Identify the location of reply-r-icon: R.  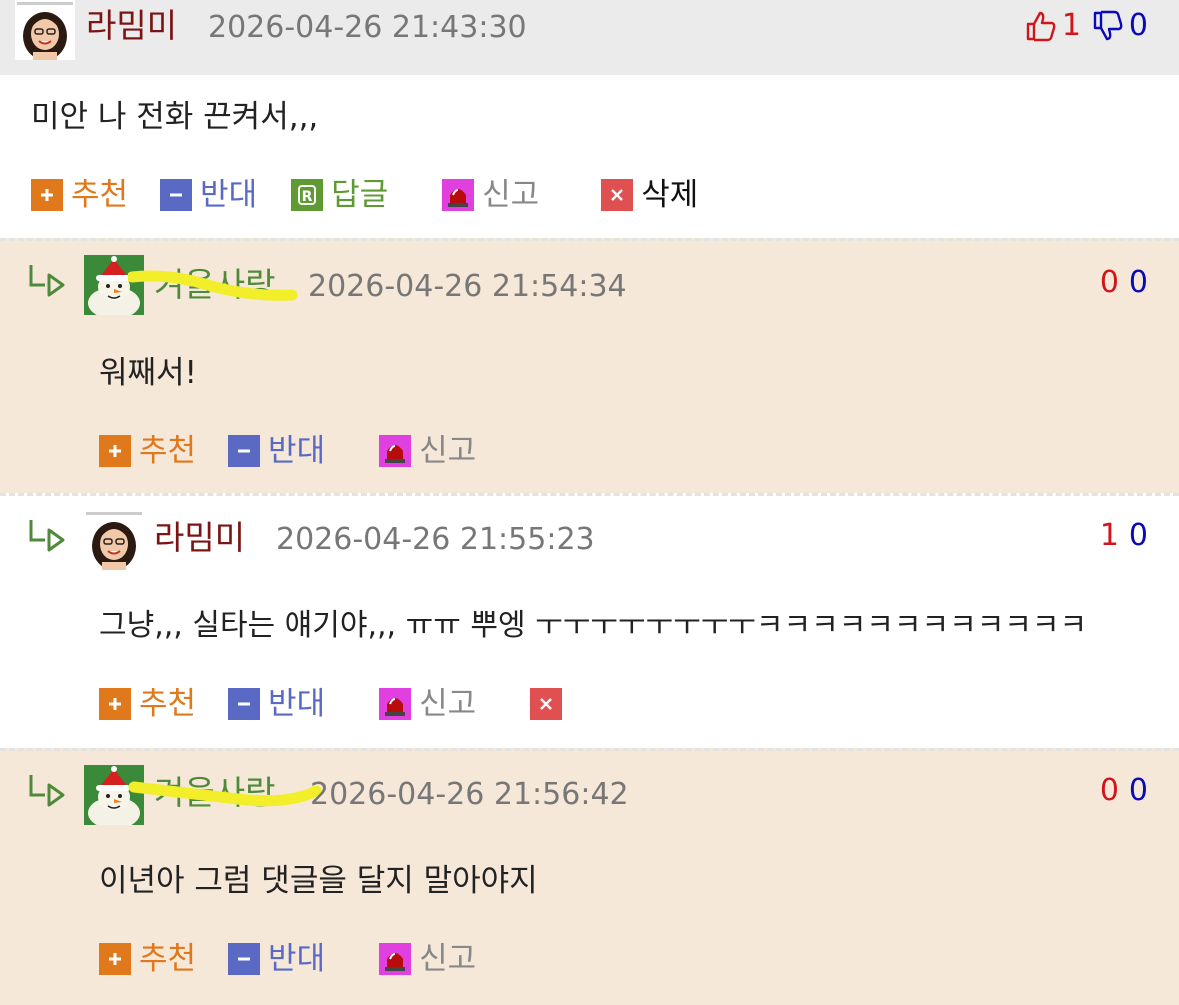
(307, 195).